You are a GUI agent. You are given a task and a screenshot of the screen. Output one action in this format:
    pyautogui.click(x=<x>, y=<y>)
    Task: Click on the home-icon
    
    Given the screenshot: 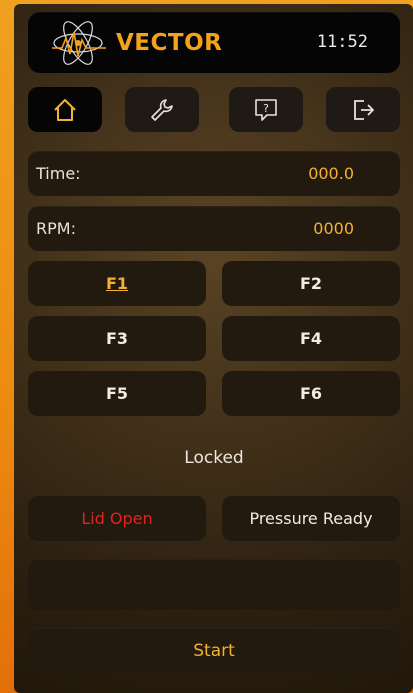 What is the action you would take?
    pyautogui.click(x=65, y=109)
    